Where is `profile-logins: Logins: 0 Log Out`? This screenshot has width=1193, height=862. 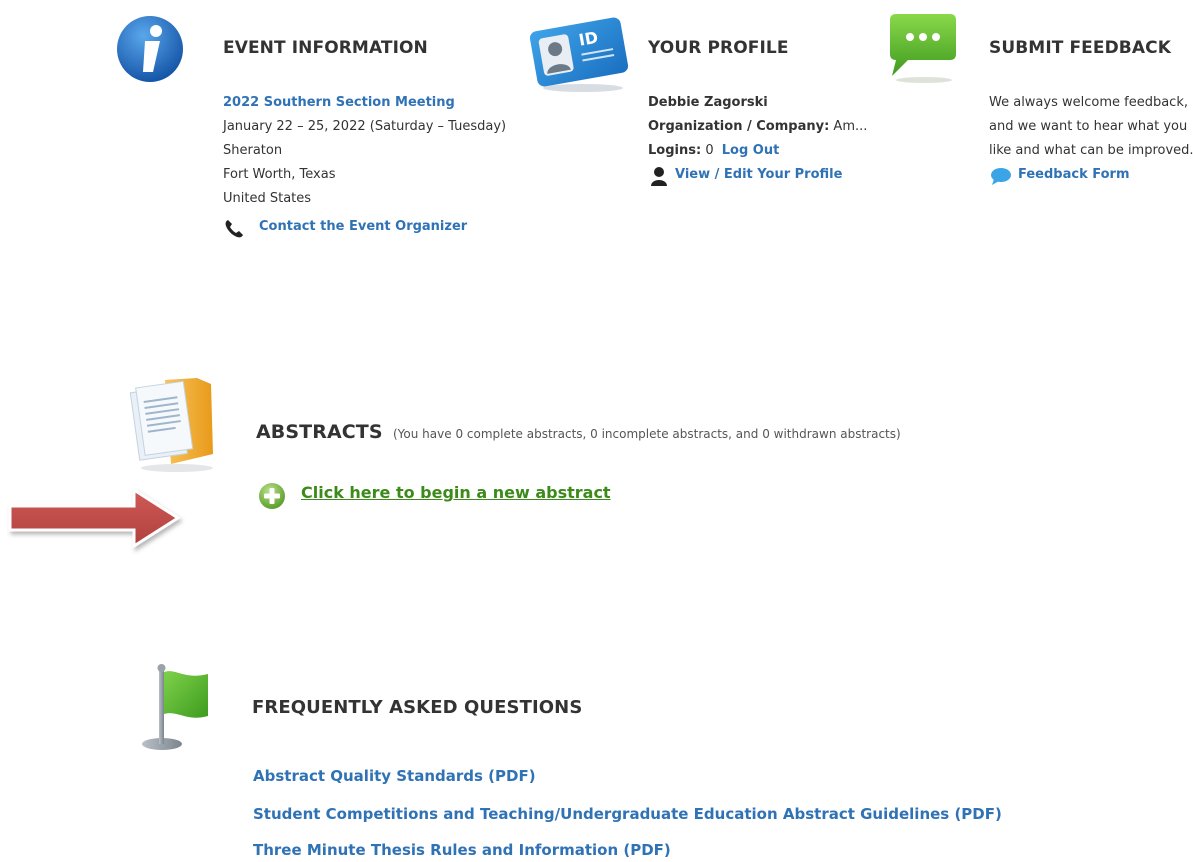
profile-logins: Logins: 0 Log Out is located at coordinates (713, 151).